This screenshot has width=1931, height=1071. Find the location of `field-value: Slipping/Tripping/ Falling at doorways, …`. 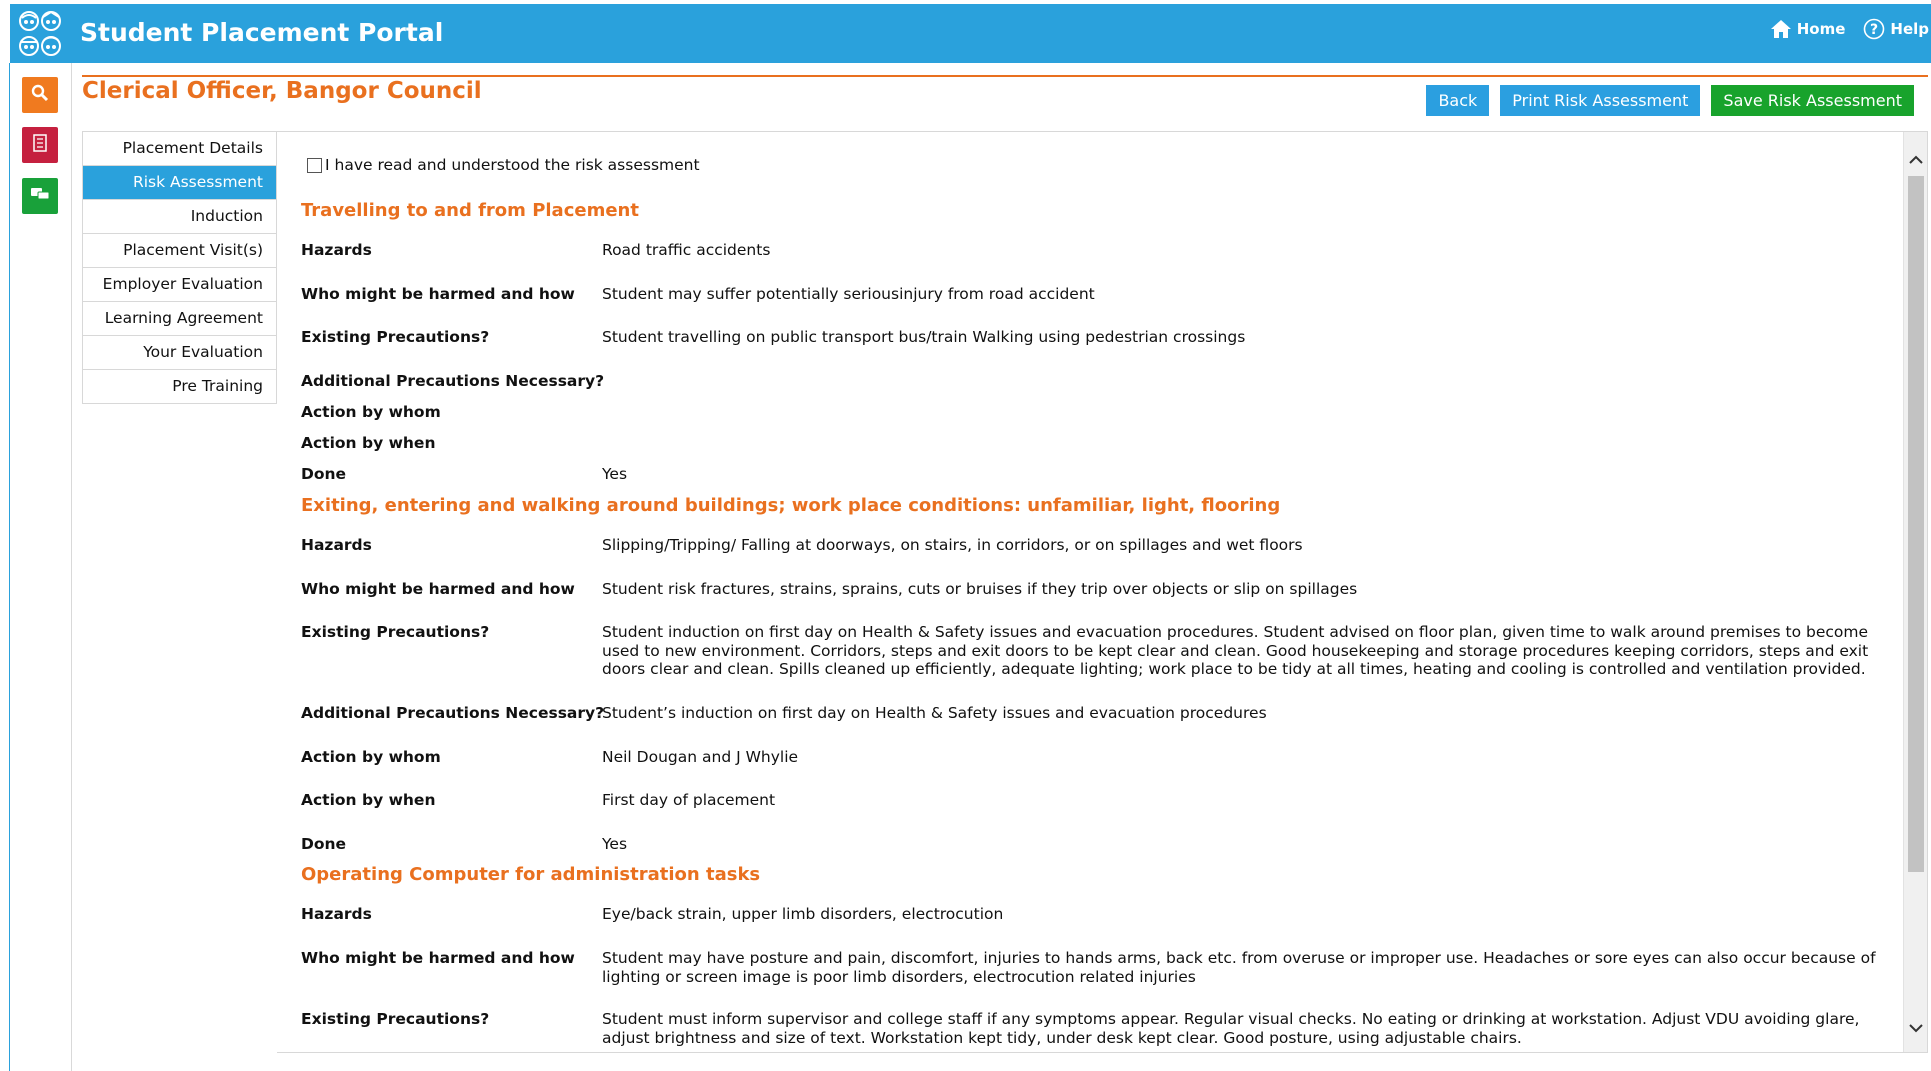

field-value: Slipping/Tripping/ Falling at doorways, … is located at coordinates (952, 545).